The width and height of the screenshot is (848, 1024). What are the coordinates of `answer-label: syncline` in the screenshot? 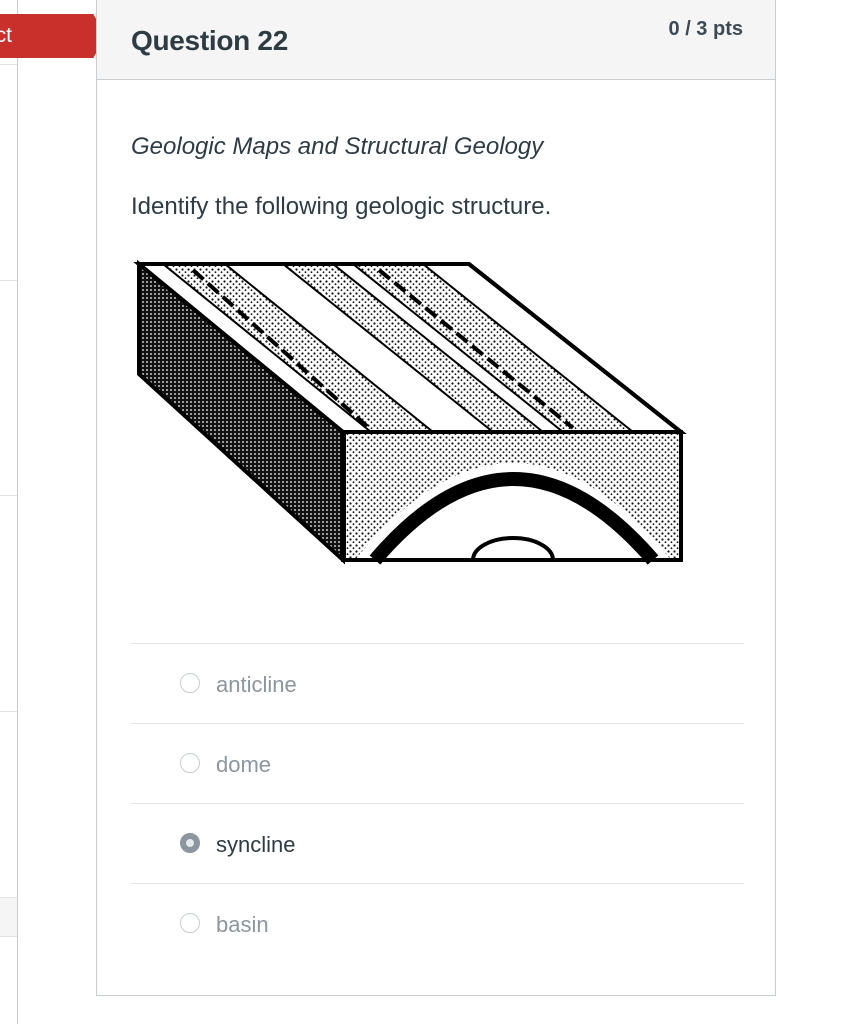 It's located at (256, 844).